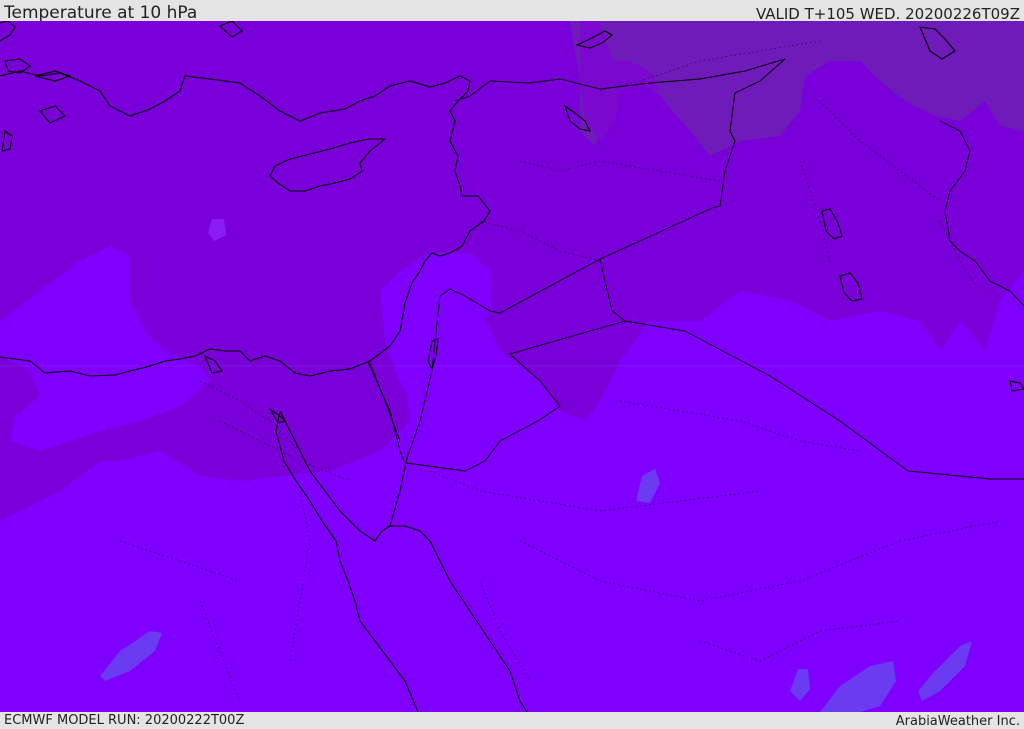  I want to click on credit-label: ArabiaWeather Inc., so click(957, 721).